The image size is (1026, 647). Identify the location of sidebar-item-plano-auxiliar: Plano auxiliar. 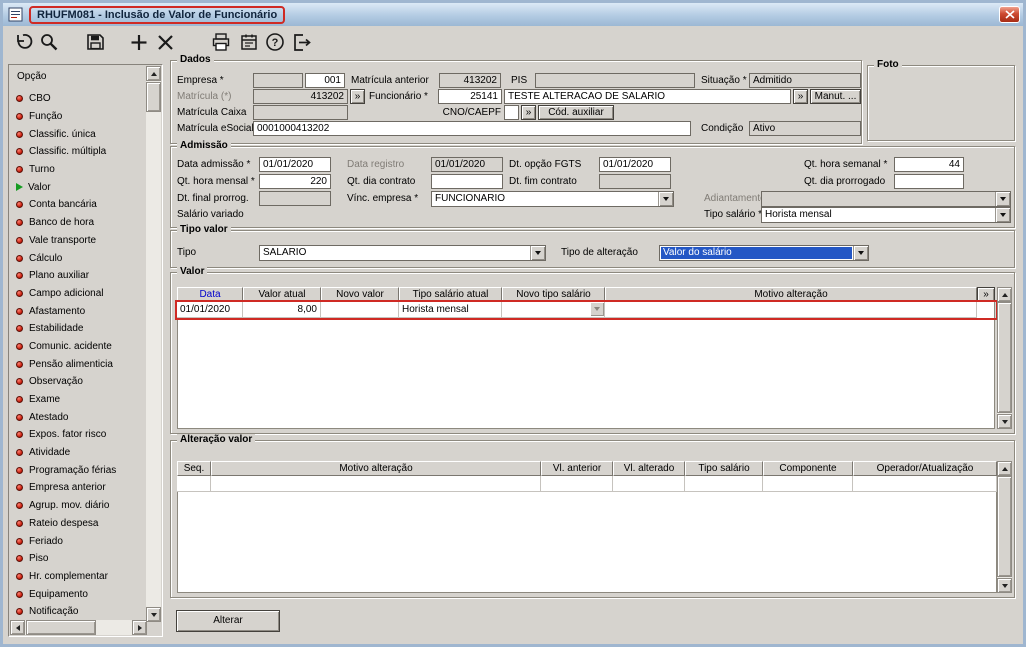
(78, 276).